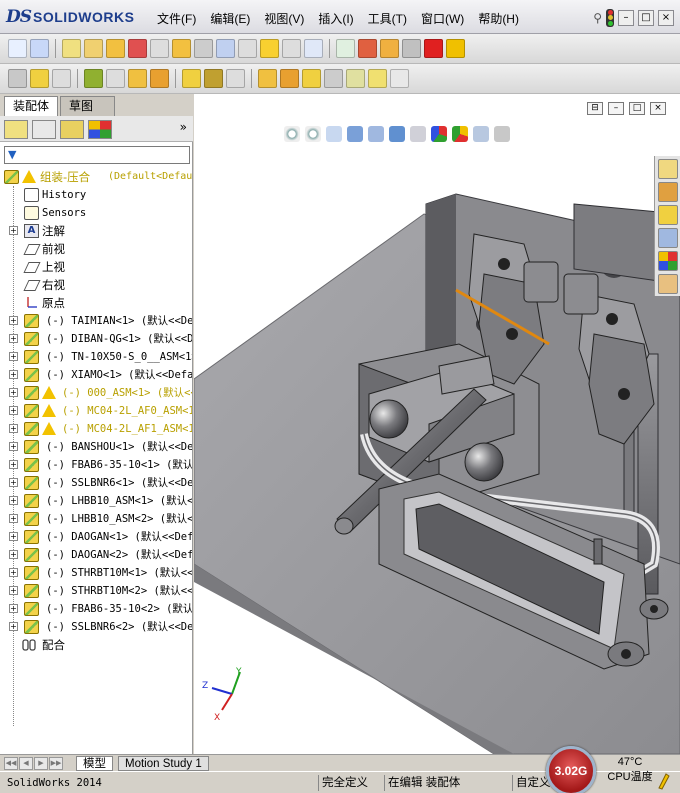  Describe the element at coordinates (96, 339) in the screenshot. I see `component-row: + (-) DIBAN-QG<1> (默认<<Def` at that location.